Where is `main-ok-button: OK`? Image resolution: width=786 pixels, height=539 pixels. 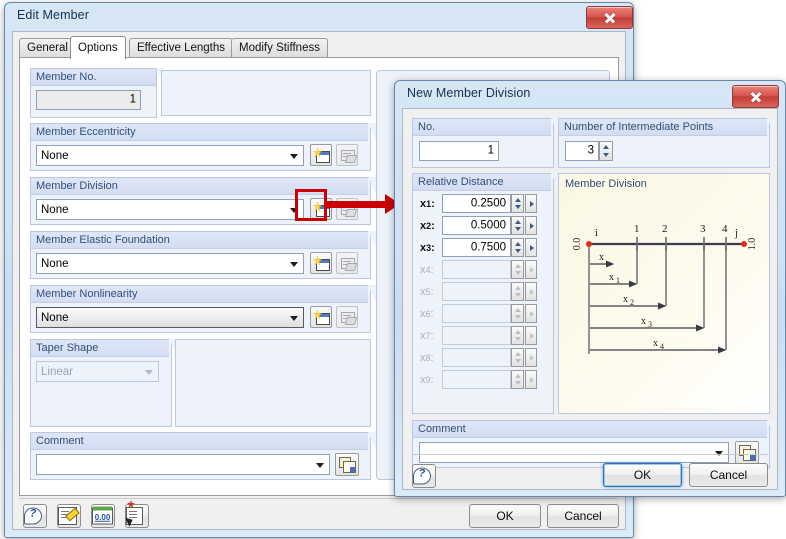
main-ok-button: OK is located at coordinates (505, 516).